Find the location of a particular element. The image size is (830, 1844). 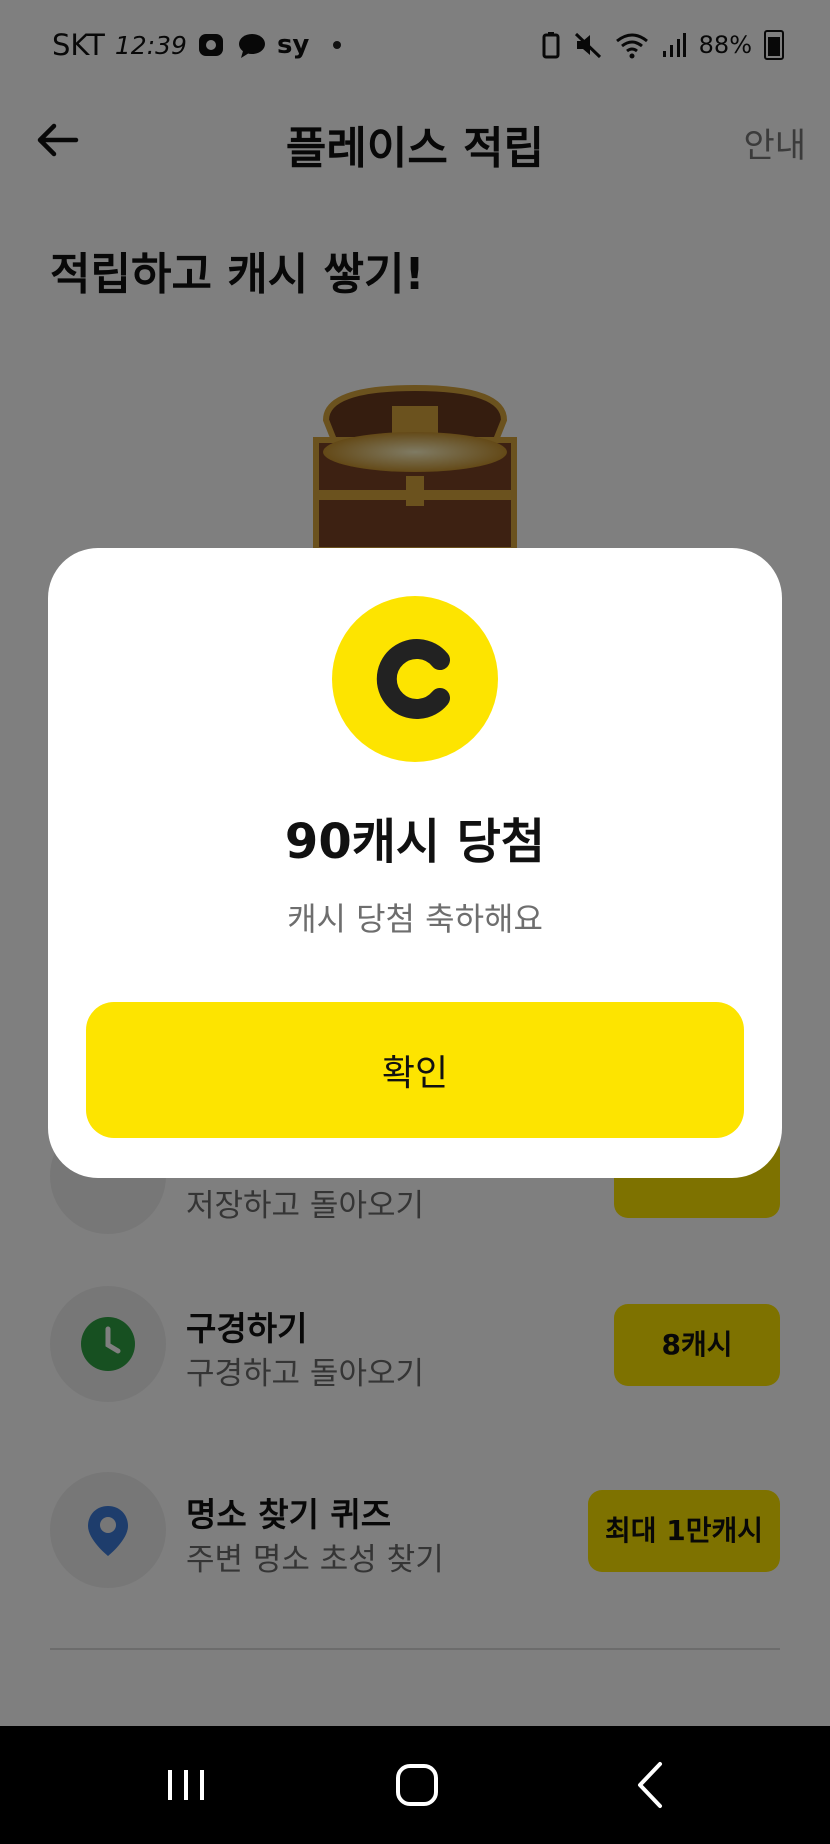

home-icon is located at coordinates (417, 1785).